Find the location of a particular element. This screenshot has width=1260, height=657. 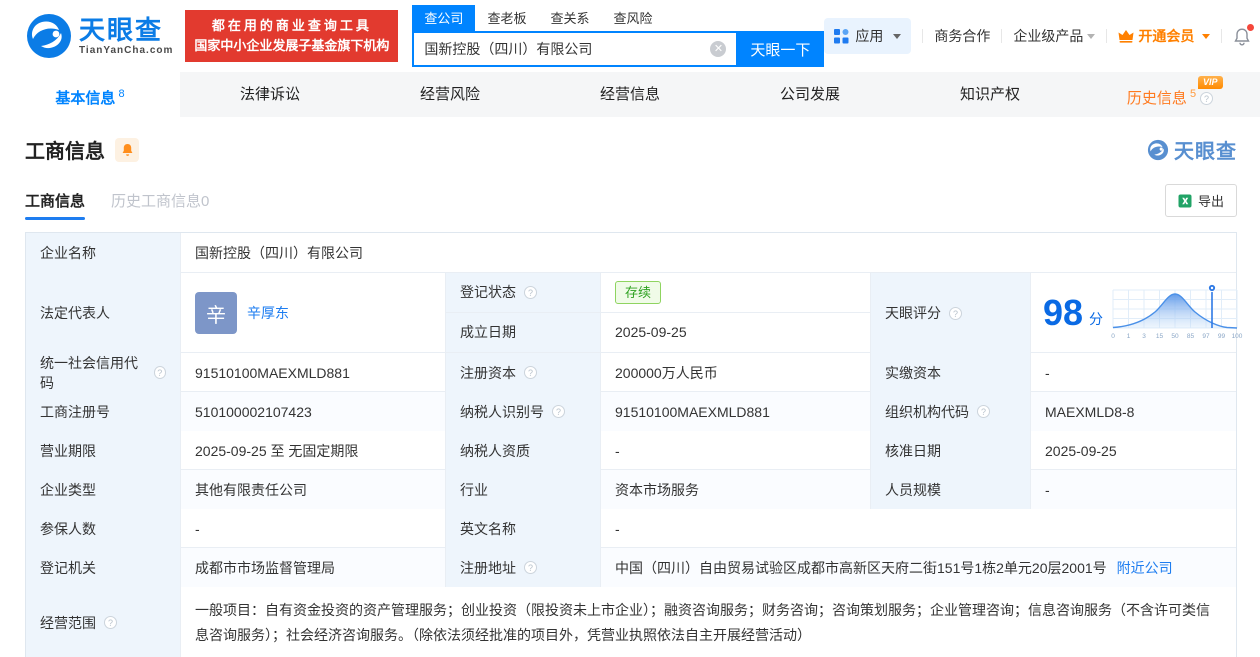

field-label: 法定代表人 is located at coordinates (75, 313).